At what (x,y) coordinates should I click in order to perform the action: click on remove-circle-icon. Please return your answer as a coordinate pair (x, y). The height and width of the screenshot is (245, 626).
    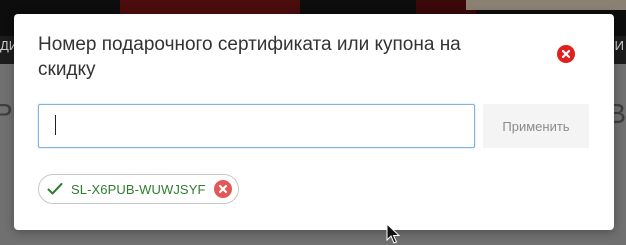
    Looking at the image, I should click on (222, 189).